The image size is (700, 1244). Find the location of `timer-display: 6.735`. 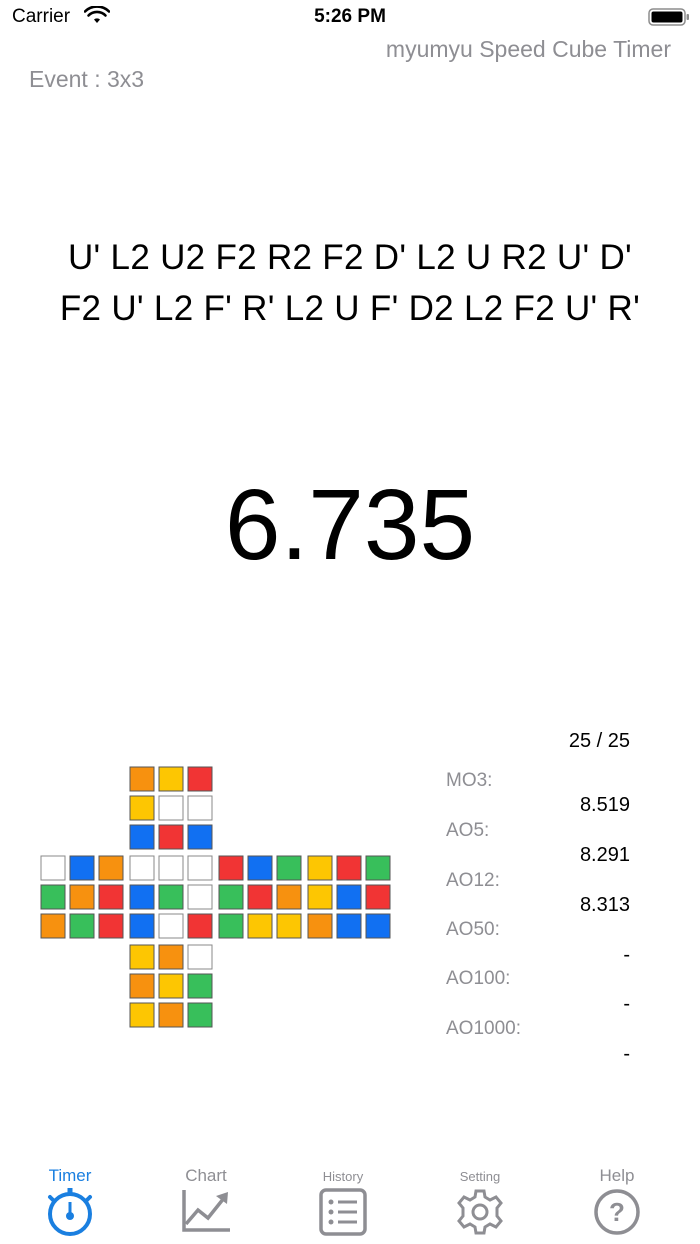

timer-display: 6.735 is located at coordinates (350, 525).